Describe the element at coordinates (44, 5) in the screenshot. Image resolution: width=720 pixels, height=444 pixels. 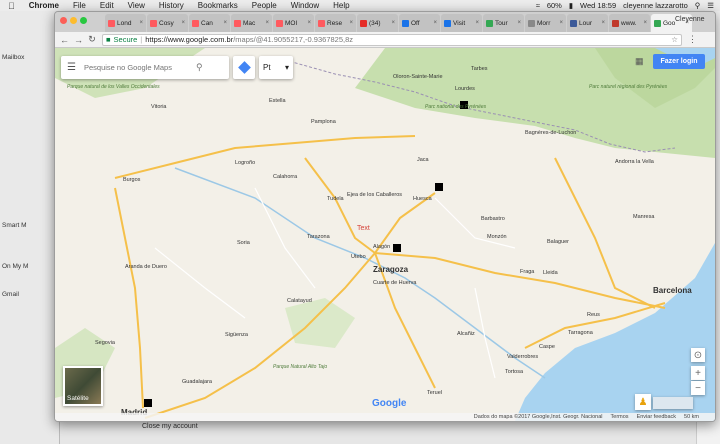
I see `app-menu: Chrome` at that location.